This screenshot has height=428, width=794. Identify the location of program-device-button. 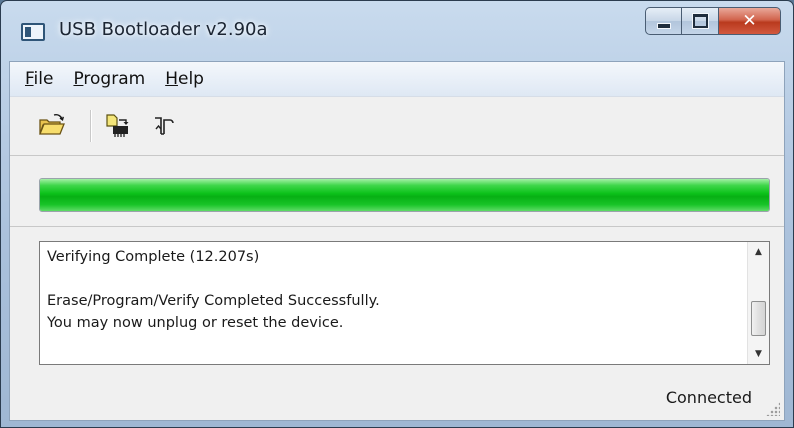
(119, 126).